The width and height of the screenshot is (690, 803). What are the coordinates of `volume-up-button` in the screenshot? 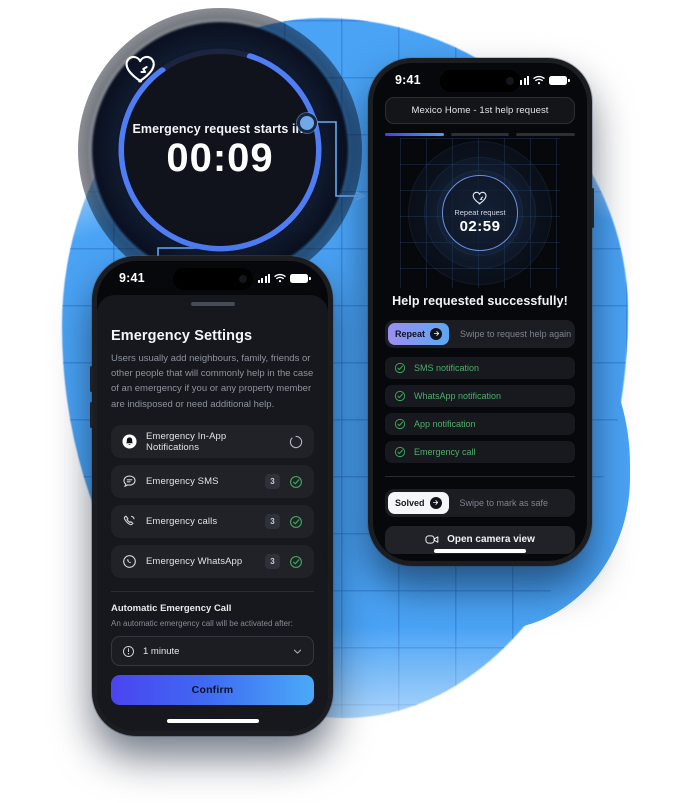 It's located at (91, 379).